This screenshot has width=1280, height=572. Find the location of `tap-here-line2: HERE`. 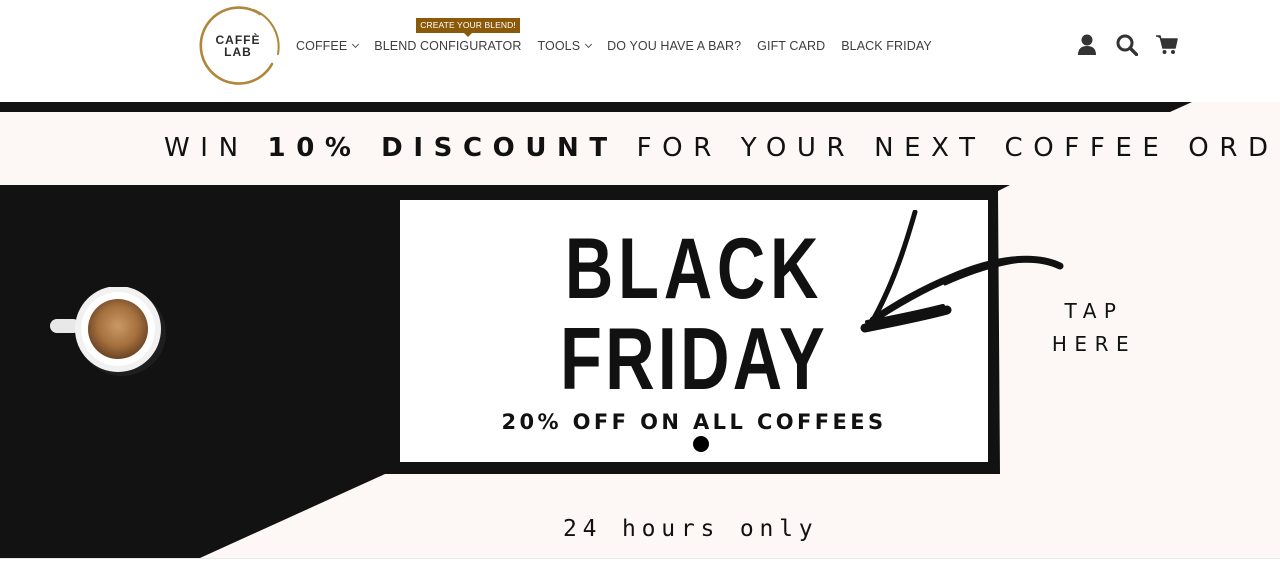

tap-here-line2: HERE is located at coordinates (1094, 344).